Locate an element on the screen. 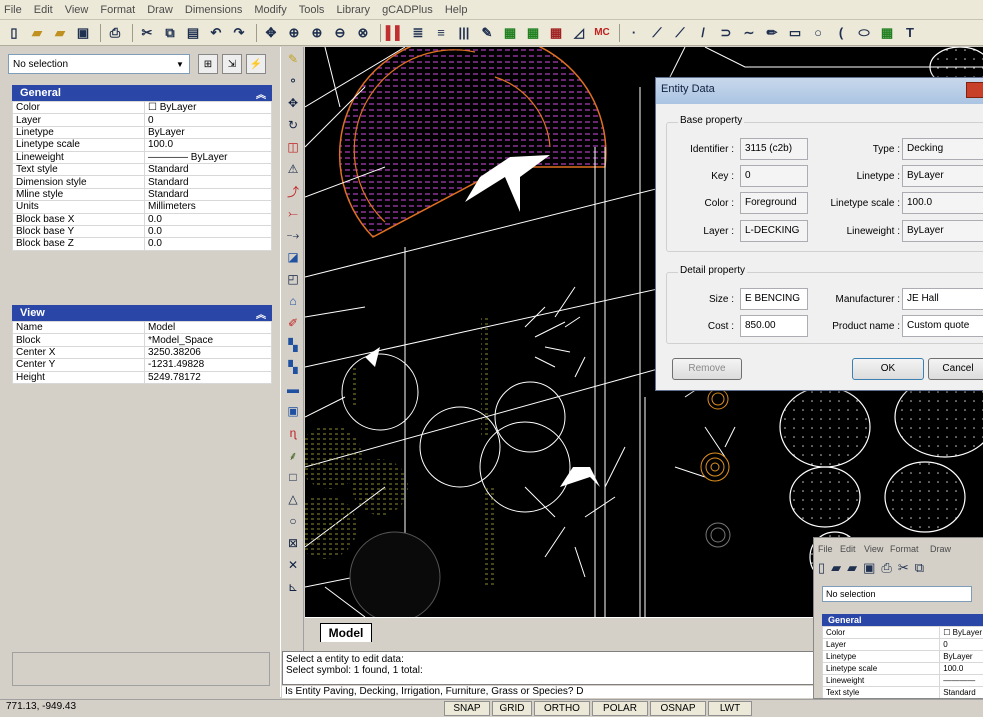 This screenshot has width=983, height=717. linetype-icon: ≡ is located at coordinates (441, 33).